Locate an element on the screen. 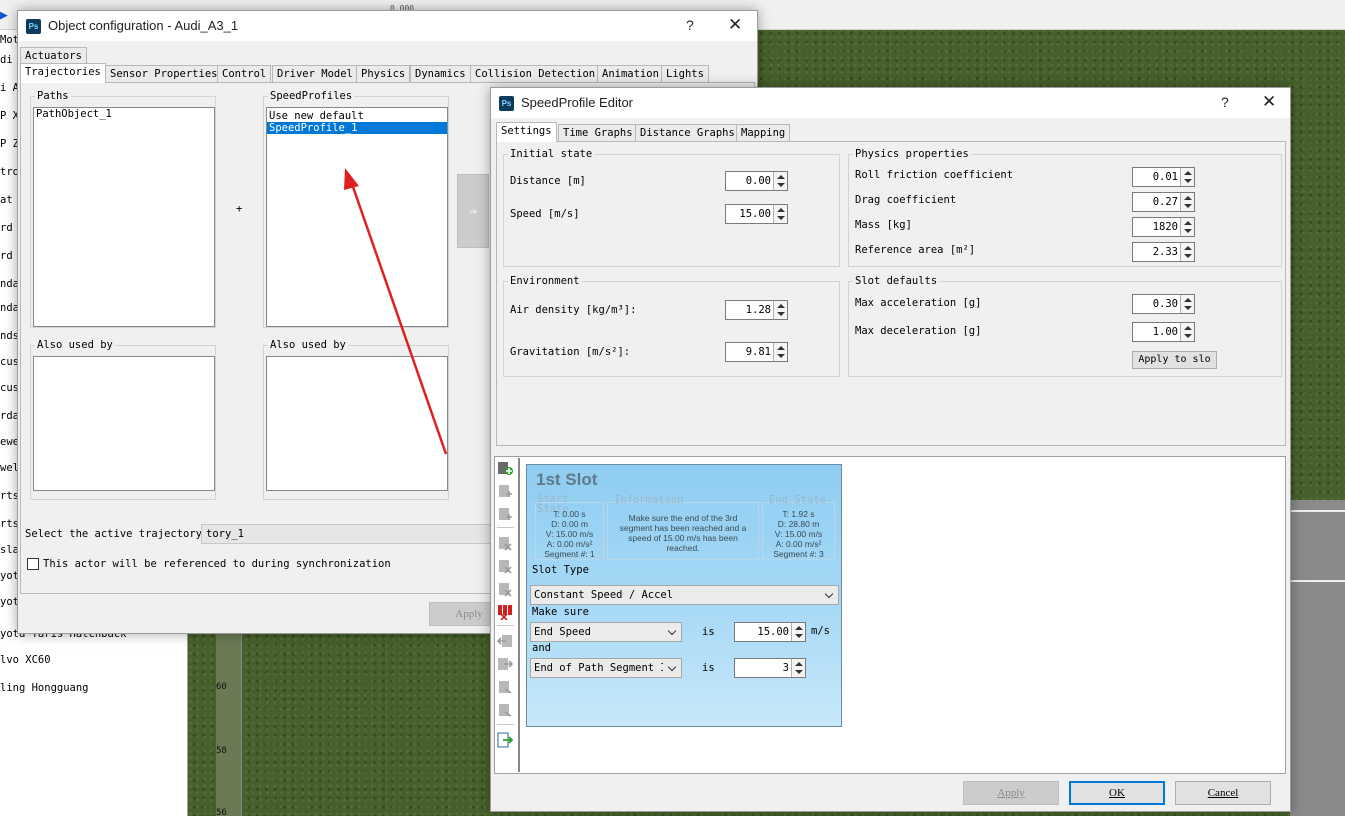  roll-friction-stepper: 0.01 is located at coordinates (1163, 177).